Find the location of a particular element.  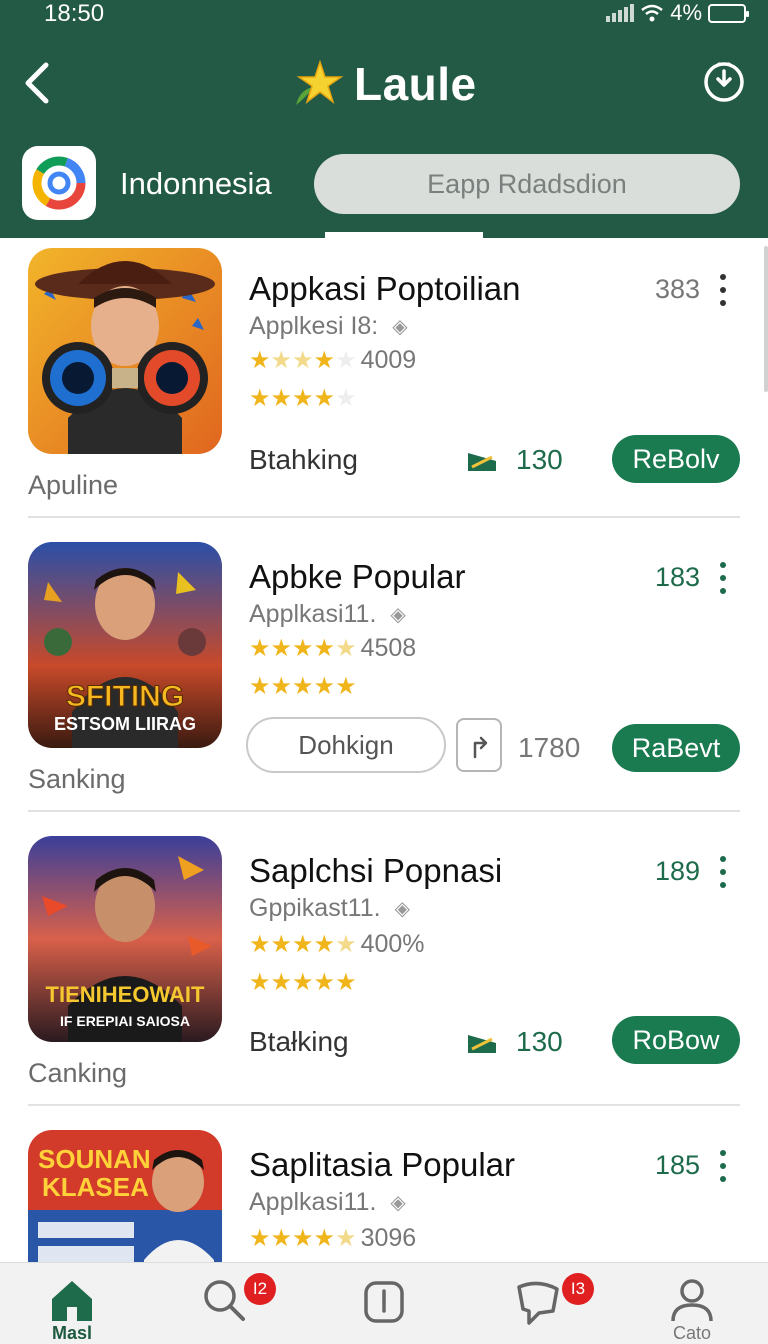

scrollbar is located at coordinates (766, 319).